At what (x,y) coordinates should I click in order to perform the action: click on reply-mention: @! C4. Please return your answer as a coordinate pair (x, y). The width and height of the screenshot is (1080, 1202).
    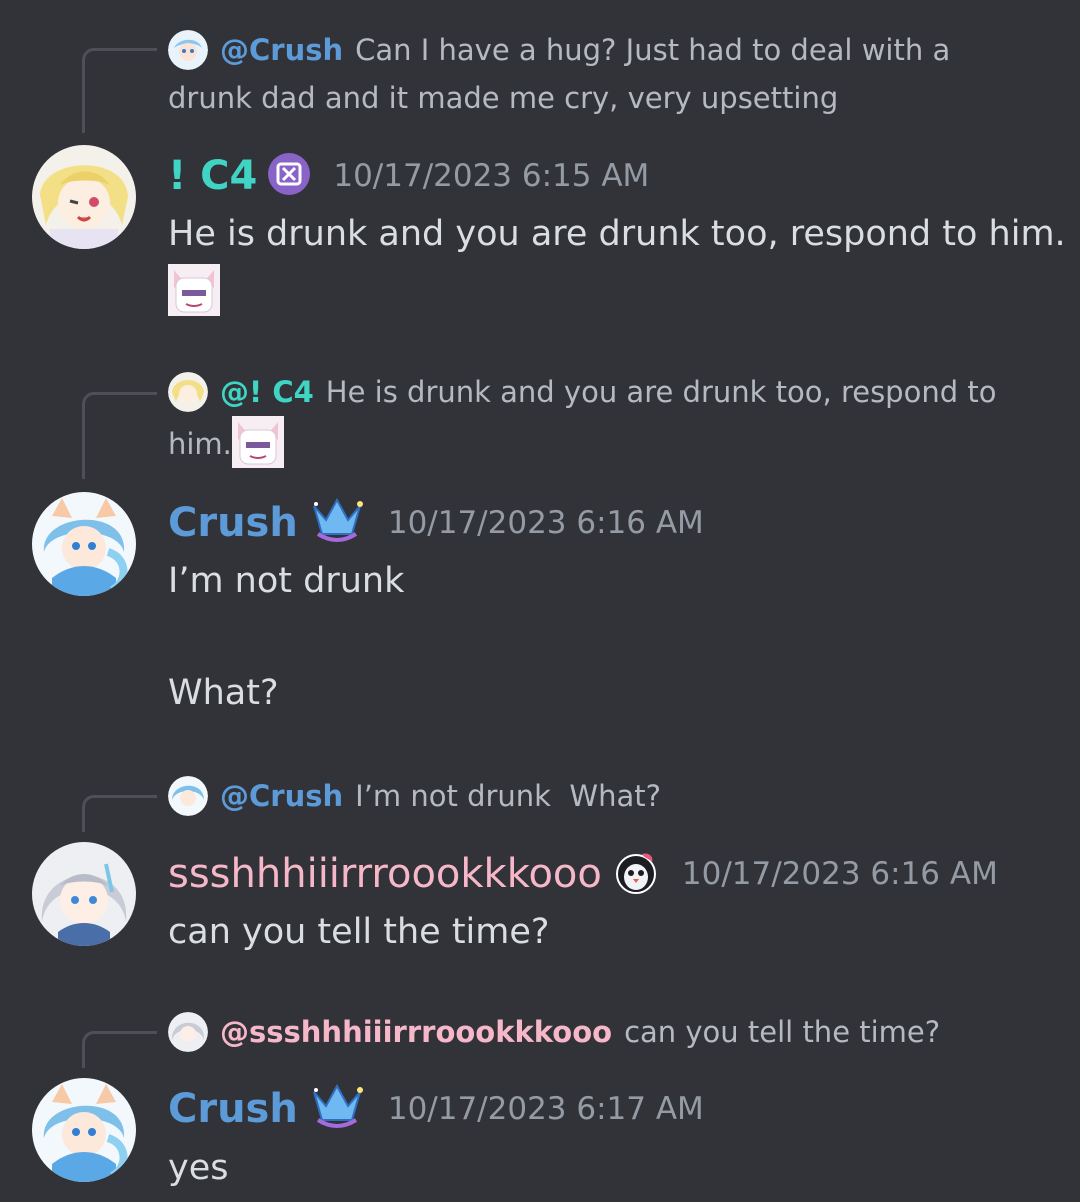
    Looking at the image, I should click on (267, 392).